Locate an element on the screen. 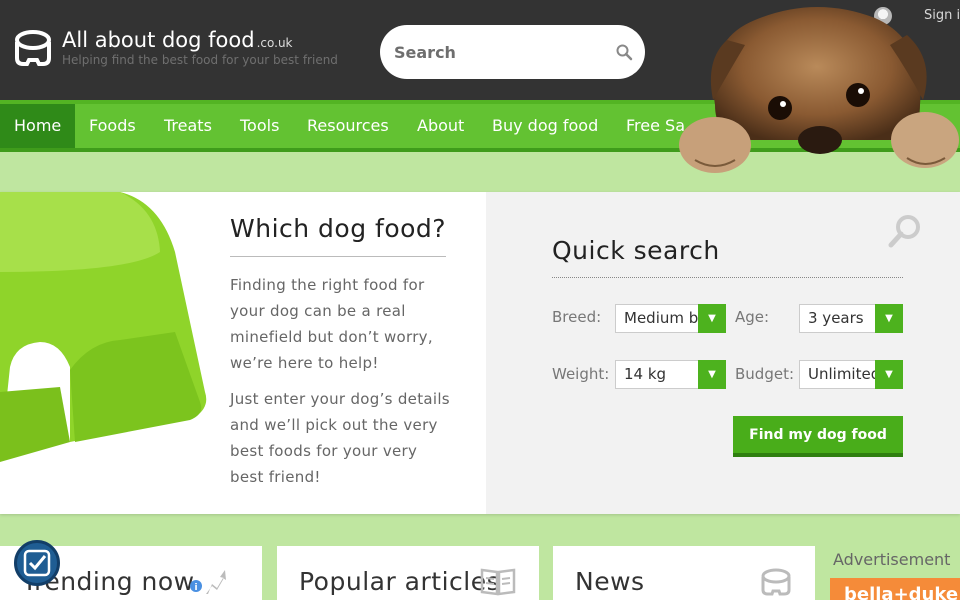 The width and height of the screenshot is (960, 600). nav-item-treats: Treats is located at coordinates (188, 126).